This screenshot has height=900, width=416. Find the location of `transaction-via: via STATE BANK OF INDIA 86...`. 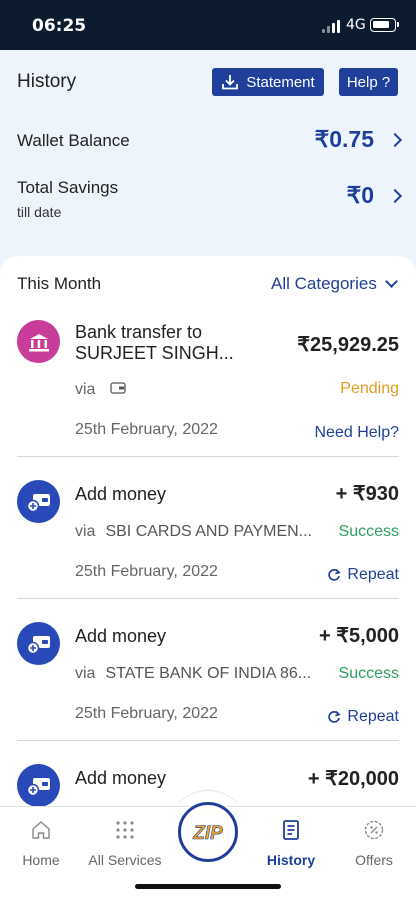

transaction-via: via STATE BANK OF INDIA 86... is located at coordinates (193, 674).